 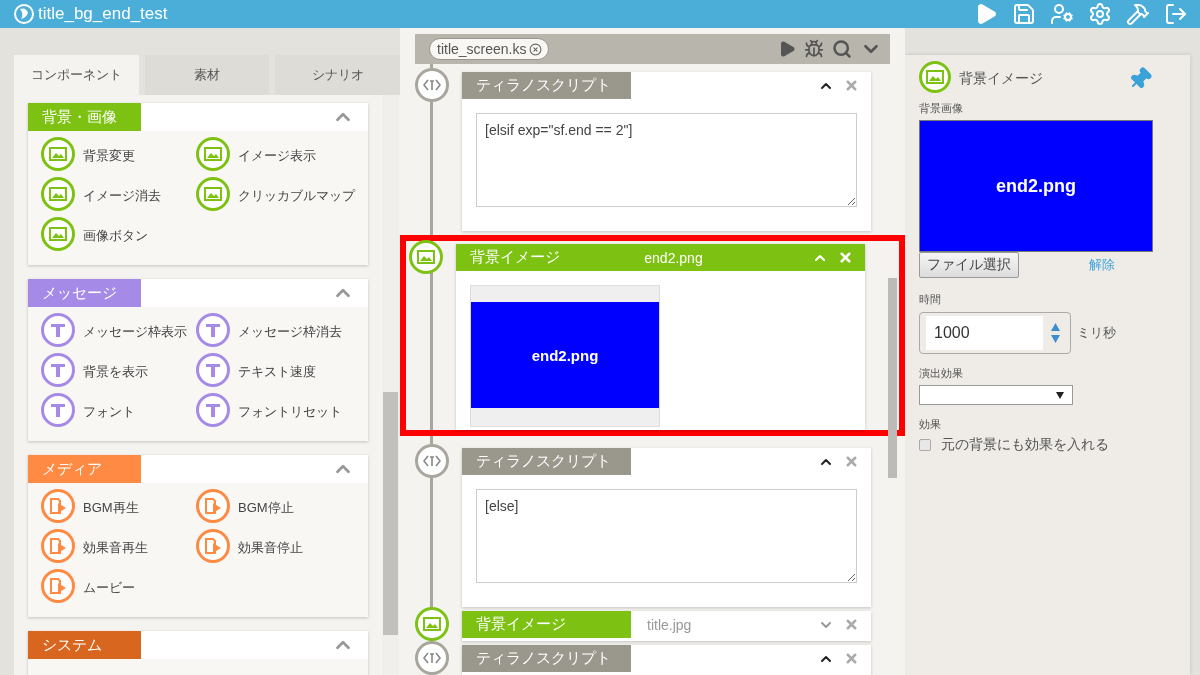 I want to click on file-tab: title_screen.ks, so click(x=489, y=49).